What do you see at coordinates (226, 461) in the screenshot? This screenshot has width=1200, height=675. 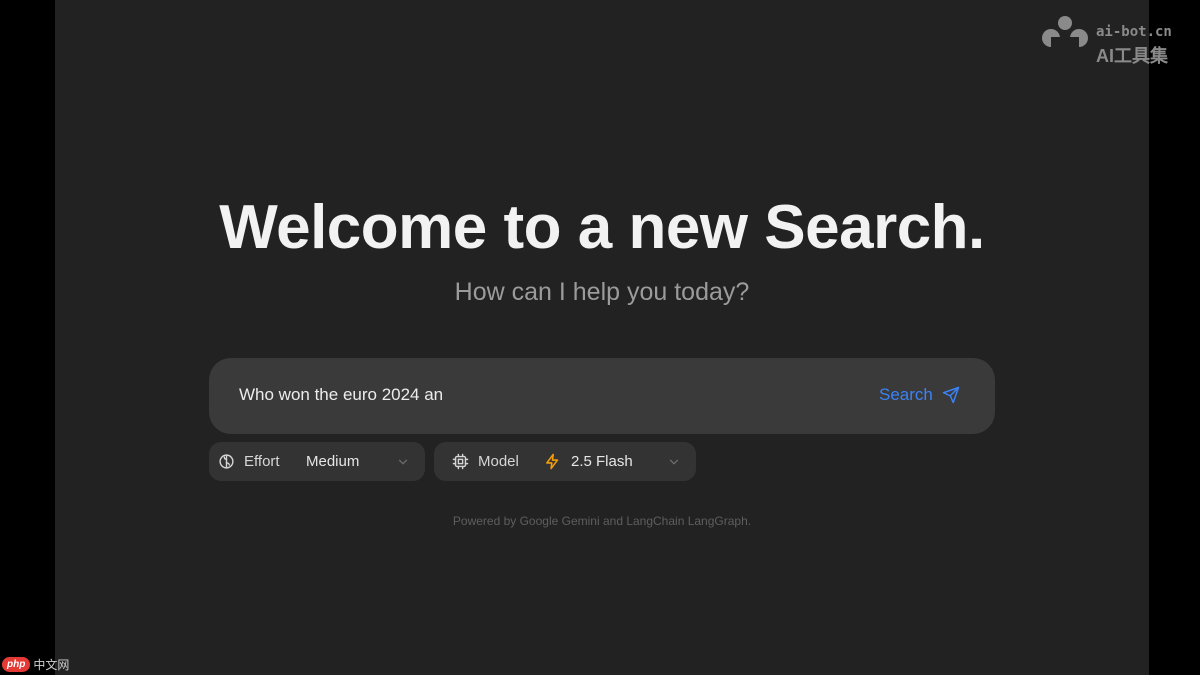 I see `brain-icon` at bounding box center [226, 461].